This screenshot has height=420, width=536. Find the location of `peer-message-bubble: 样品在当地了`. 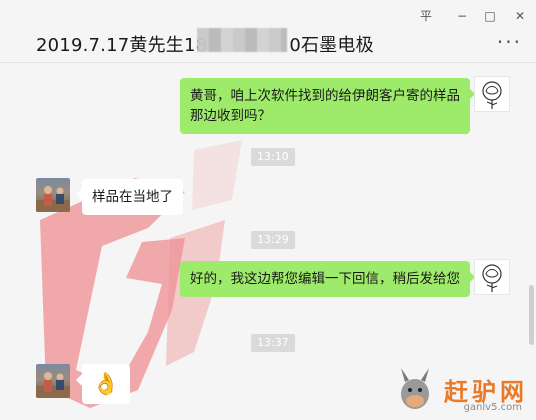

peer-message-bubble: 样品在当地了 is located at coordinates (132, 197).